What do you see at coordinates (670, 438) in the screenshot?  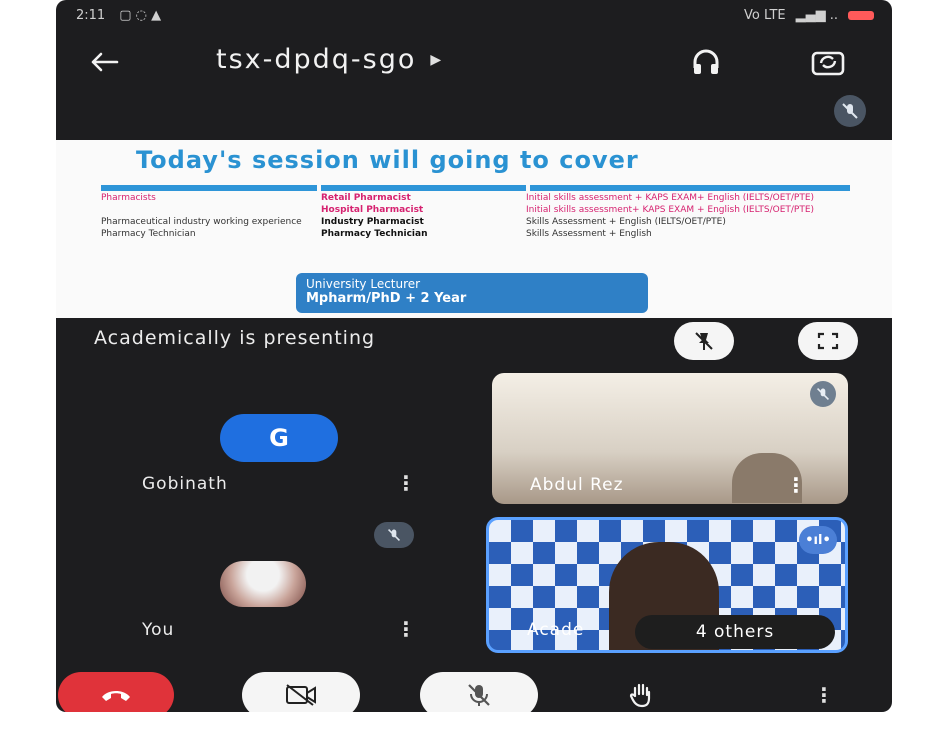 I see `participant-tile-abdul: Abdul Rez ⋮` at bounding box center [670, 438].